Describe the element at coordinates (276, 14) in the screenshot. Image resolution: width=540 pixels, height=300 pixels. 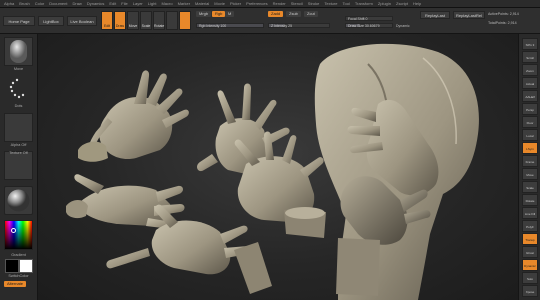
I see `zadd-button: Zadd` at that location.